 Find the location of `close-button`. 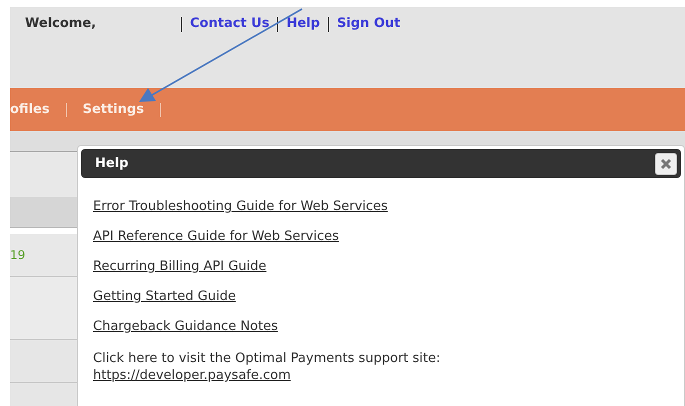

close-button is located at coordinates (666, 163).